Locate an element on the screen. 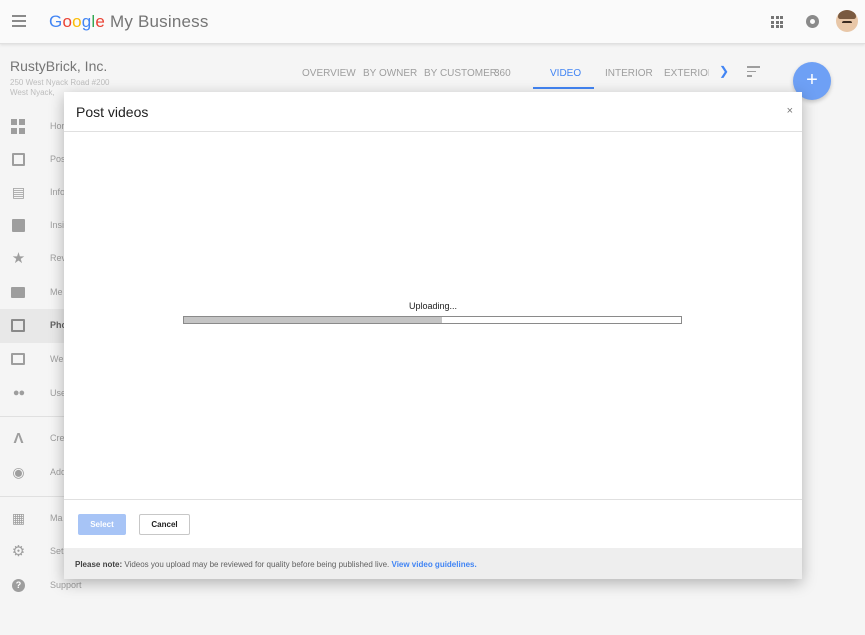 Image resolution: width=865 pixels, height=635 pixels. tab-exterior: EXTERIOF is located at coordinates (686, 73).